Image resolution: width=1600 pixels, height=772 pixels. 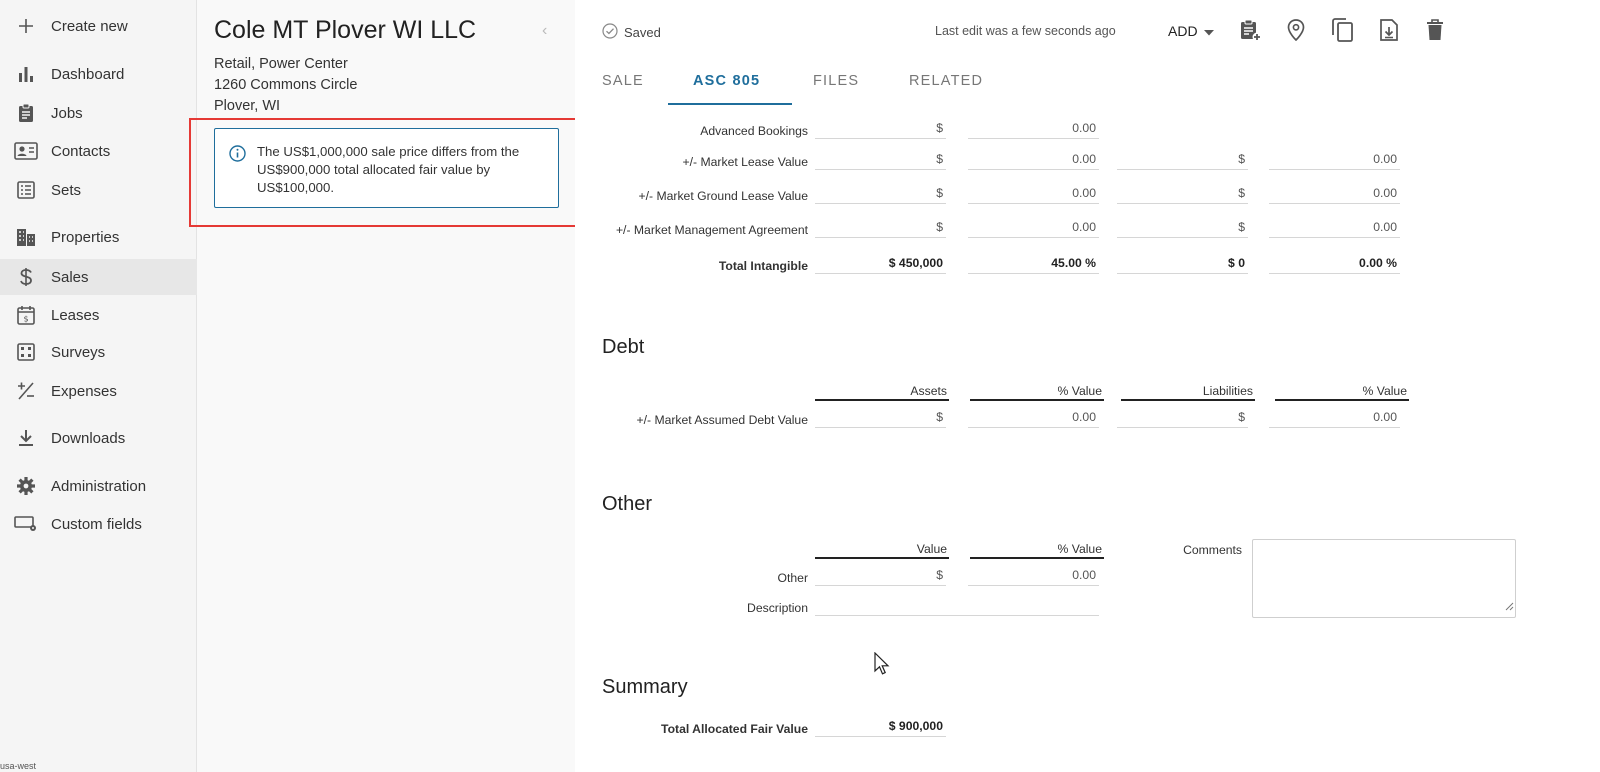 What do you see at coordinates (754, 131) in the screenshot?
I see `row-label-advanced-bookings: Advanced Bookings` at bounding box center [754, 131].